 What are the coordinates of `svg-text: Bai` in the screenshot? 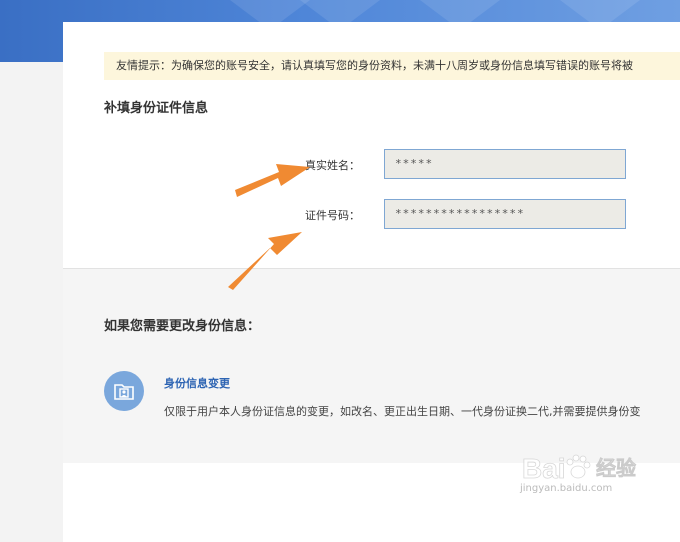 It's located at (544, 468).